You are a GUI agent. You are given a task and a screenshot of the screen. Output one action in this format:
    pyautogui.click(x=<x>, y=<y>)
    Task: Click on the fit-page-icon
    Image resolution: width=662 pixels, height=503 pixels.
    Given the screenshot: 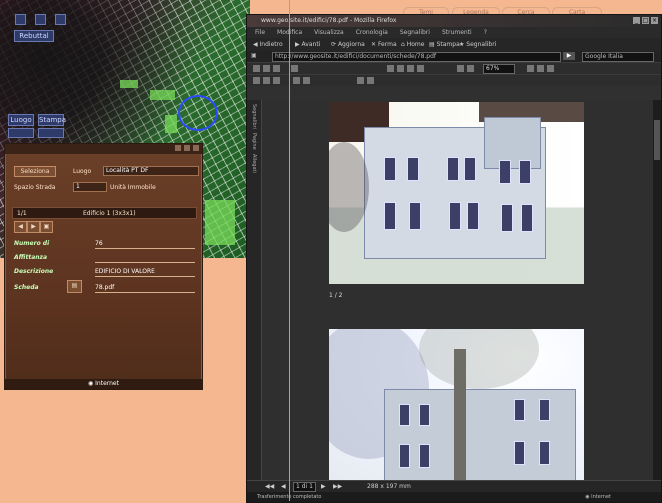 What is the action you would take?
    pyautogui.click(x=530, y=68)
    